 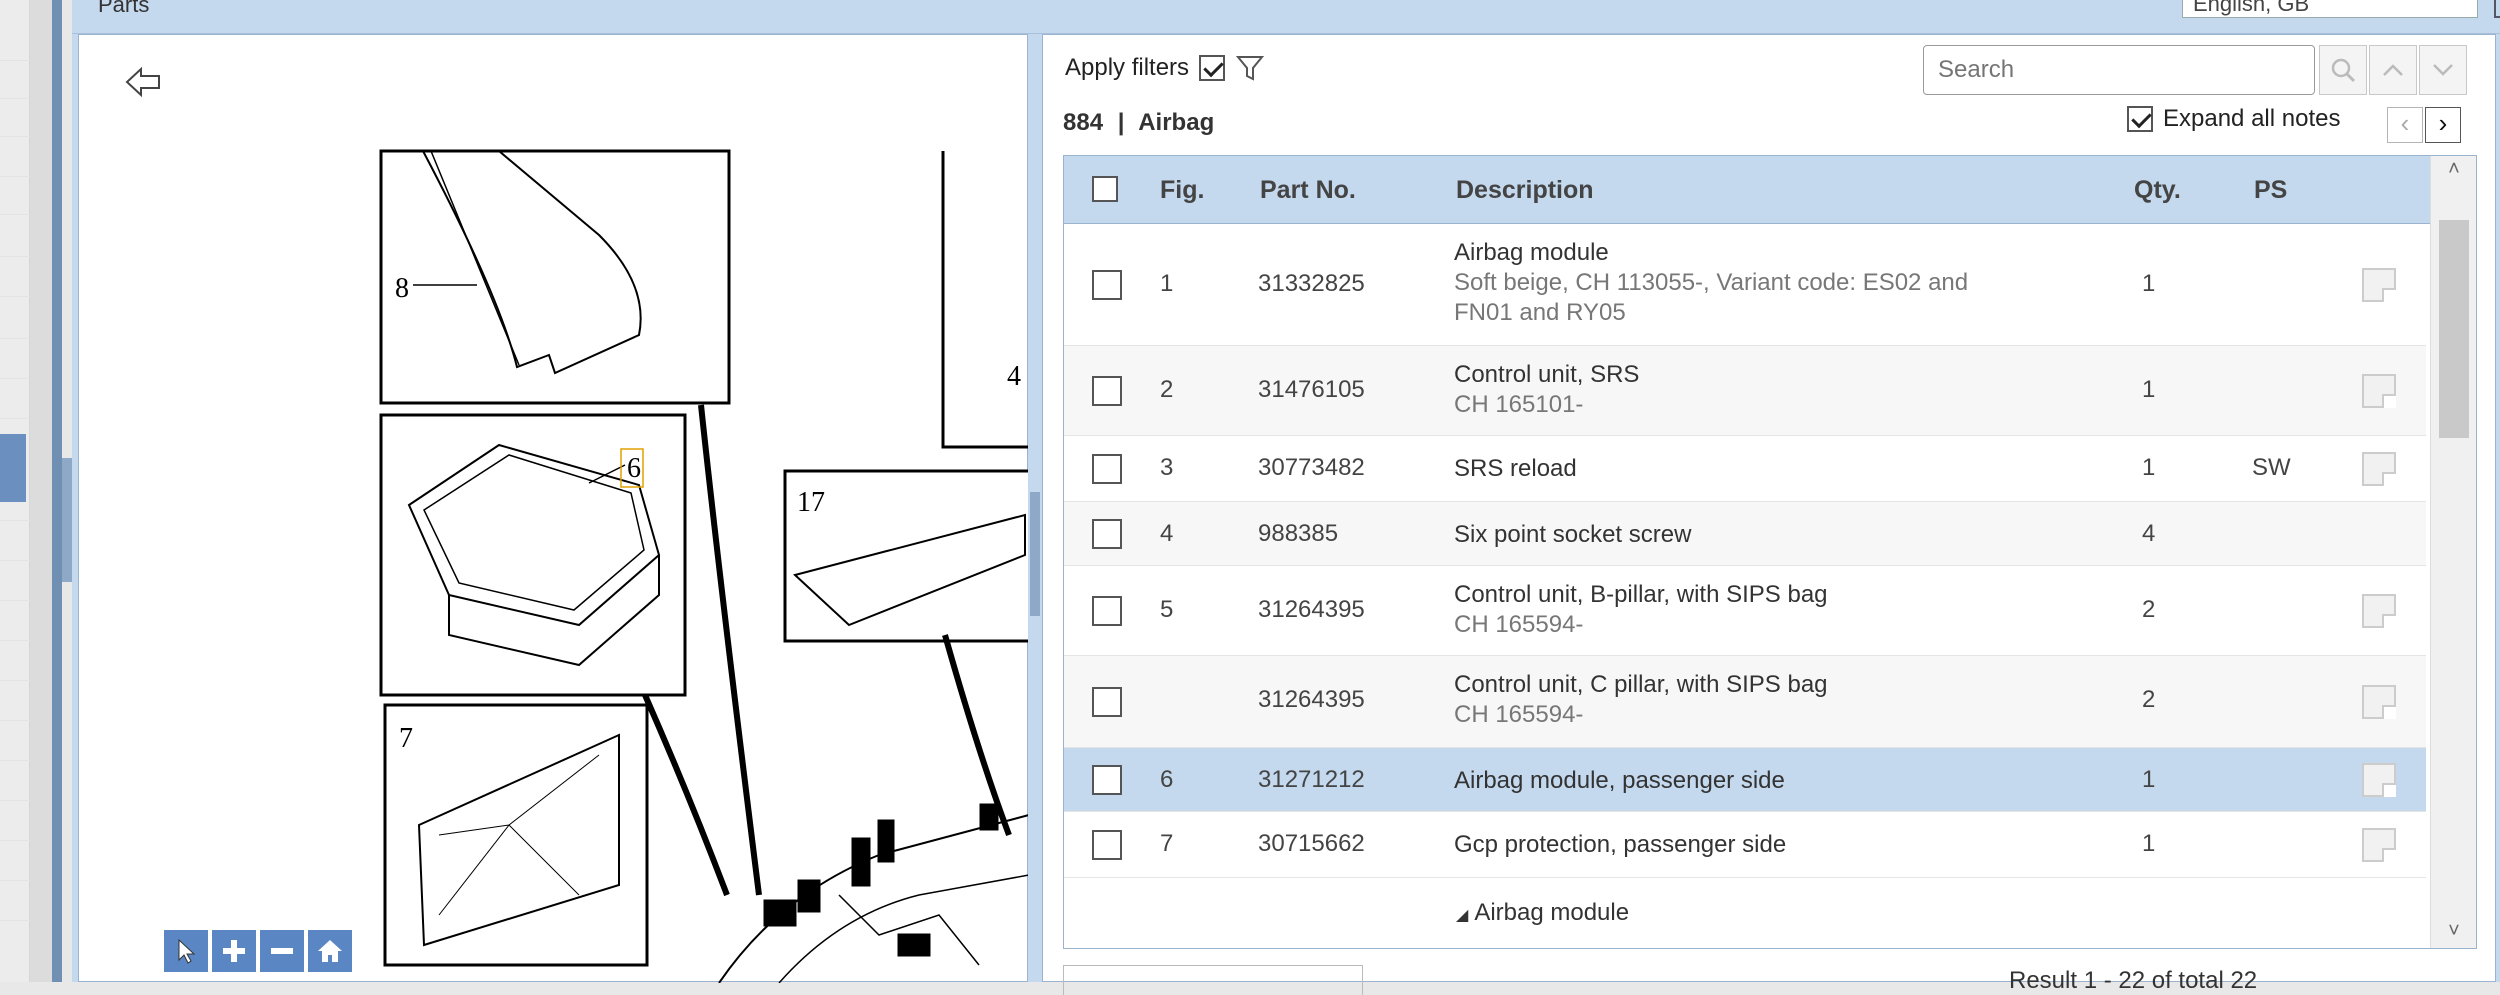 What do you see at coordinates (2497, 9) in the screenshot?
I see `print-icon` at bounding box center [2497, 9].